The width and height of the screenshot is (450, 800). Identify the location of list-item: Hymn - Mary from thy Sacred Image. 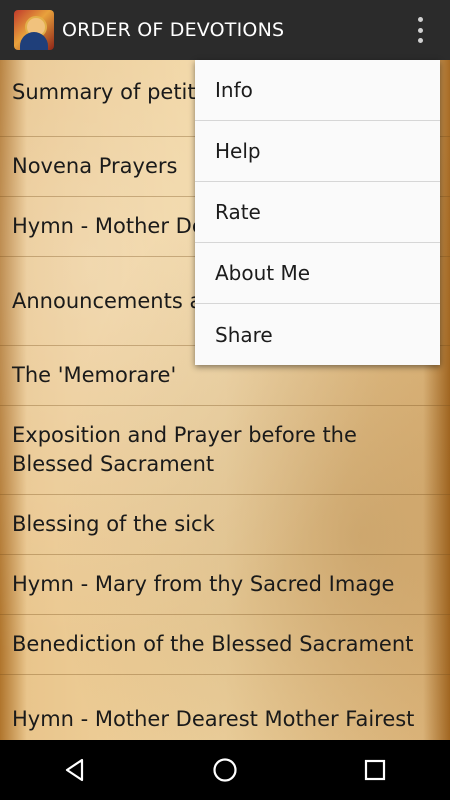
(225, 585).